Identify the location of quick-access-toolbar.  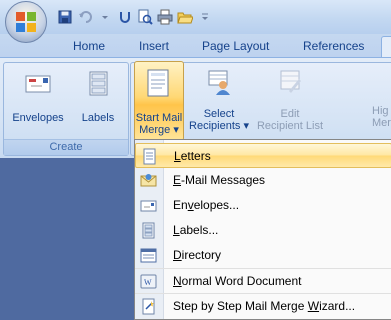
(135, 17).